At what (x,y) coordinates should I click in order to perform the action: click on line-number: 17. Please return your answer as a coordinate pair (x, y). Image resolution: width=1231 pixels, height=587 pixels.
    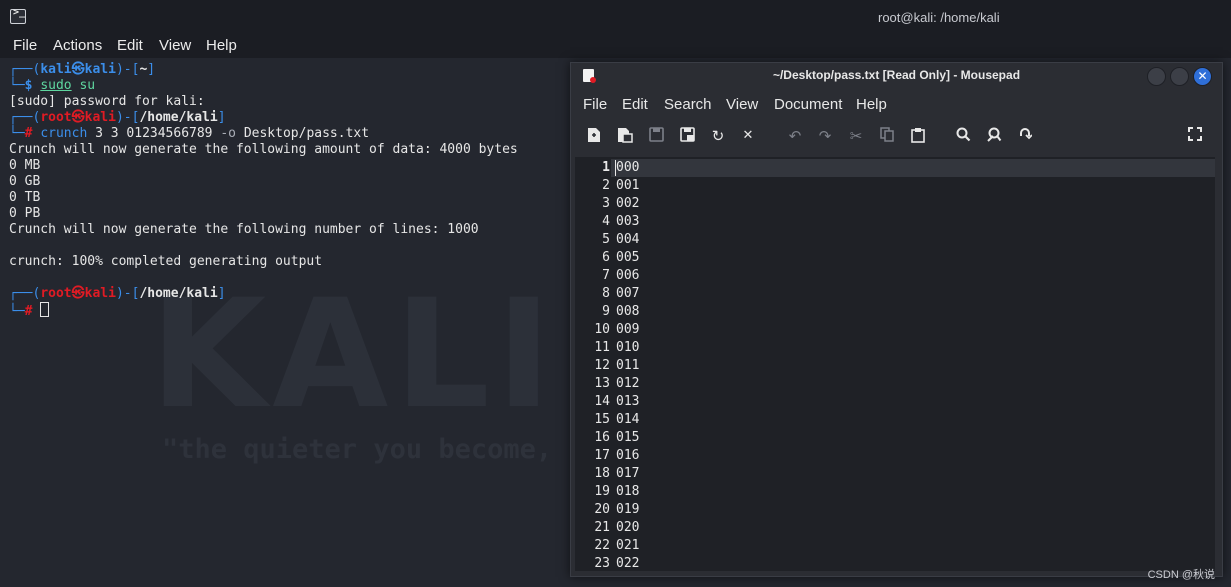
    Looking at the image, I should click on (602, 455).